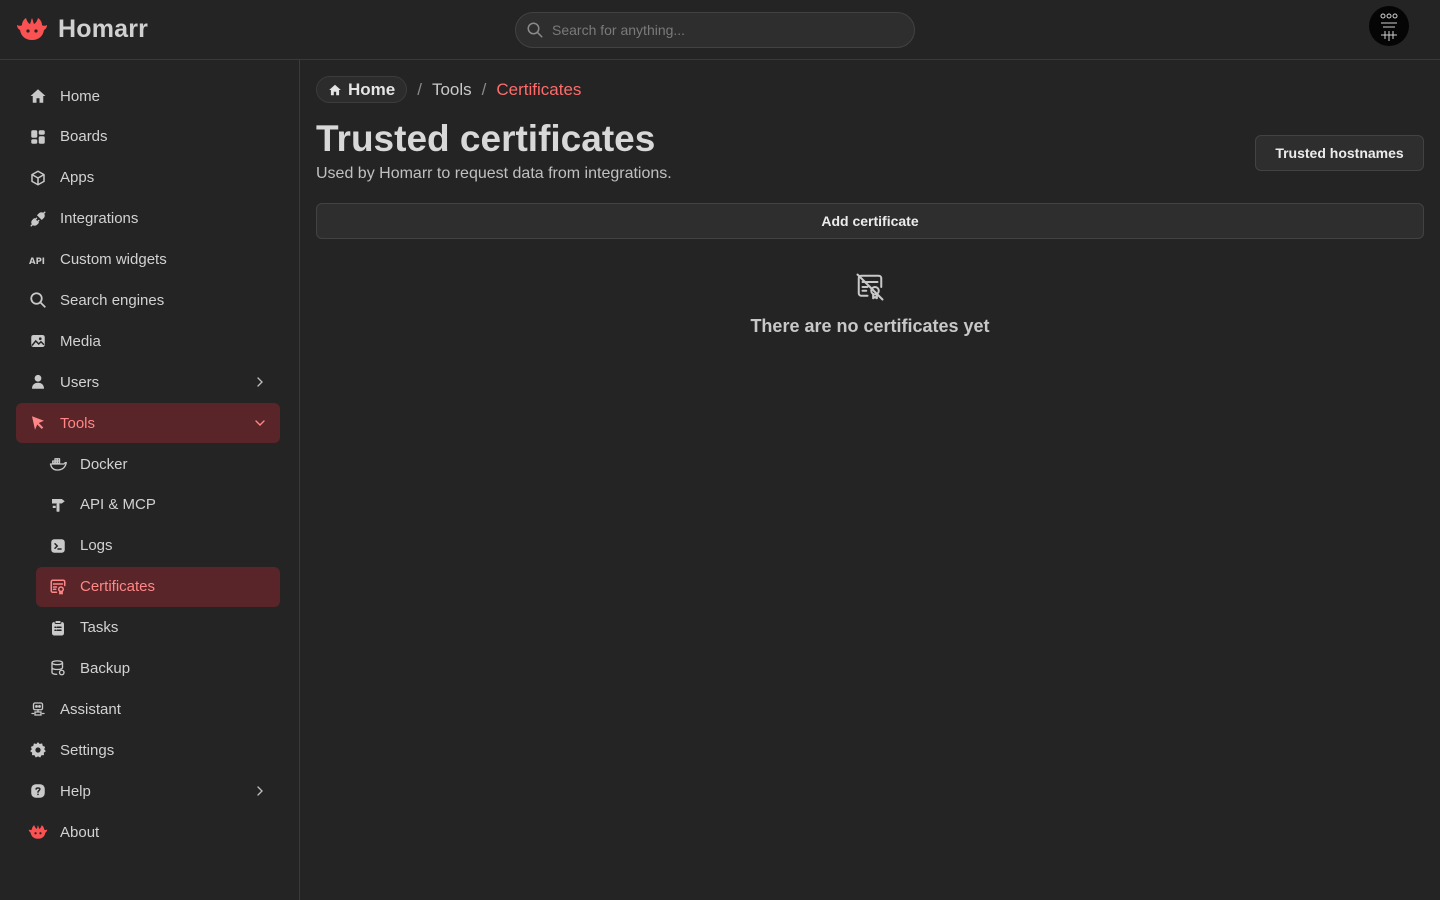 The image size is (1440, 900). What do you see at coordinates (372, 89) in the screenshot?
I see `breadcrumb-home-label: Home` at bounding box center [372, 89].